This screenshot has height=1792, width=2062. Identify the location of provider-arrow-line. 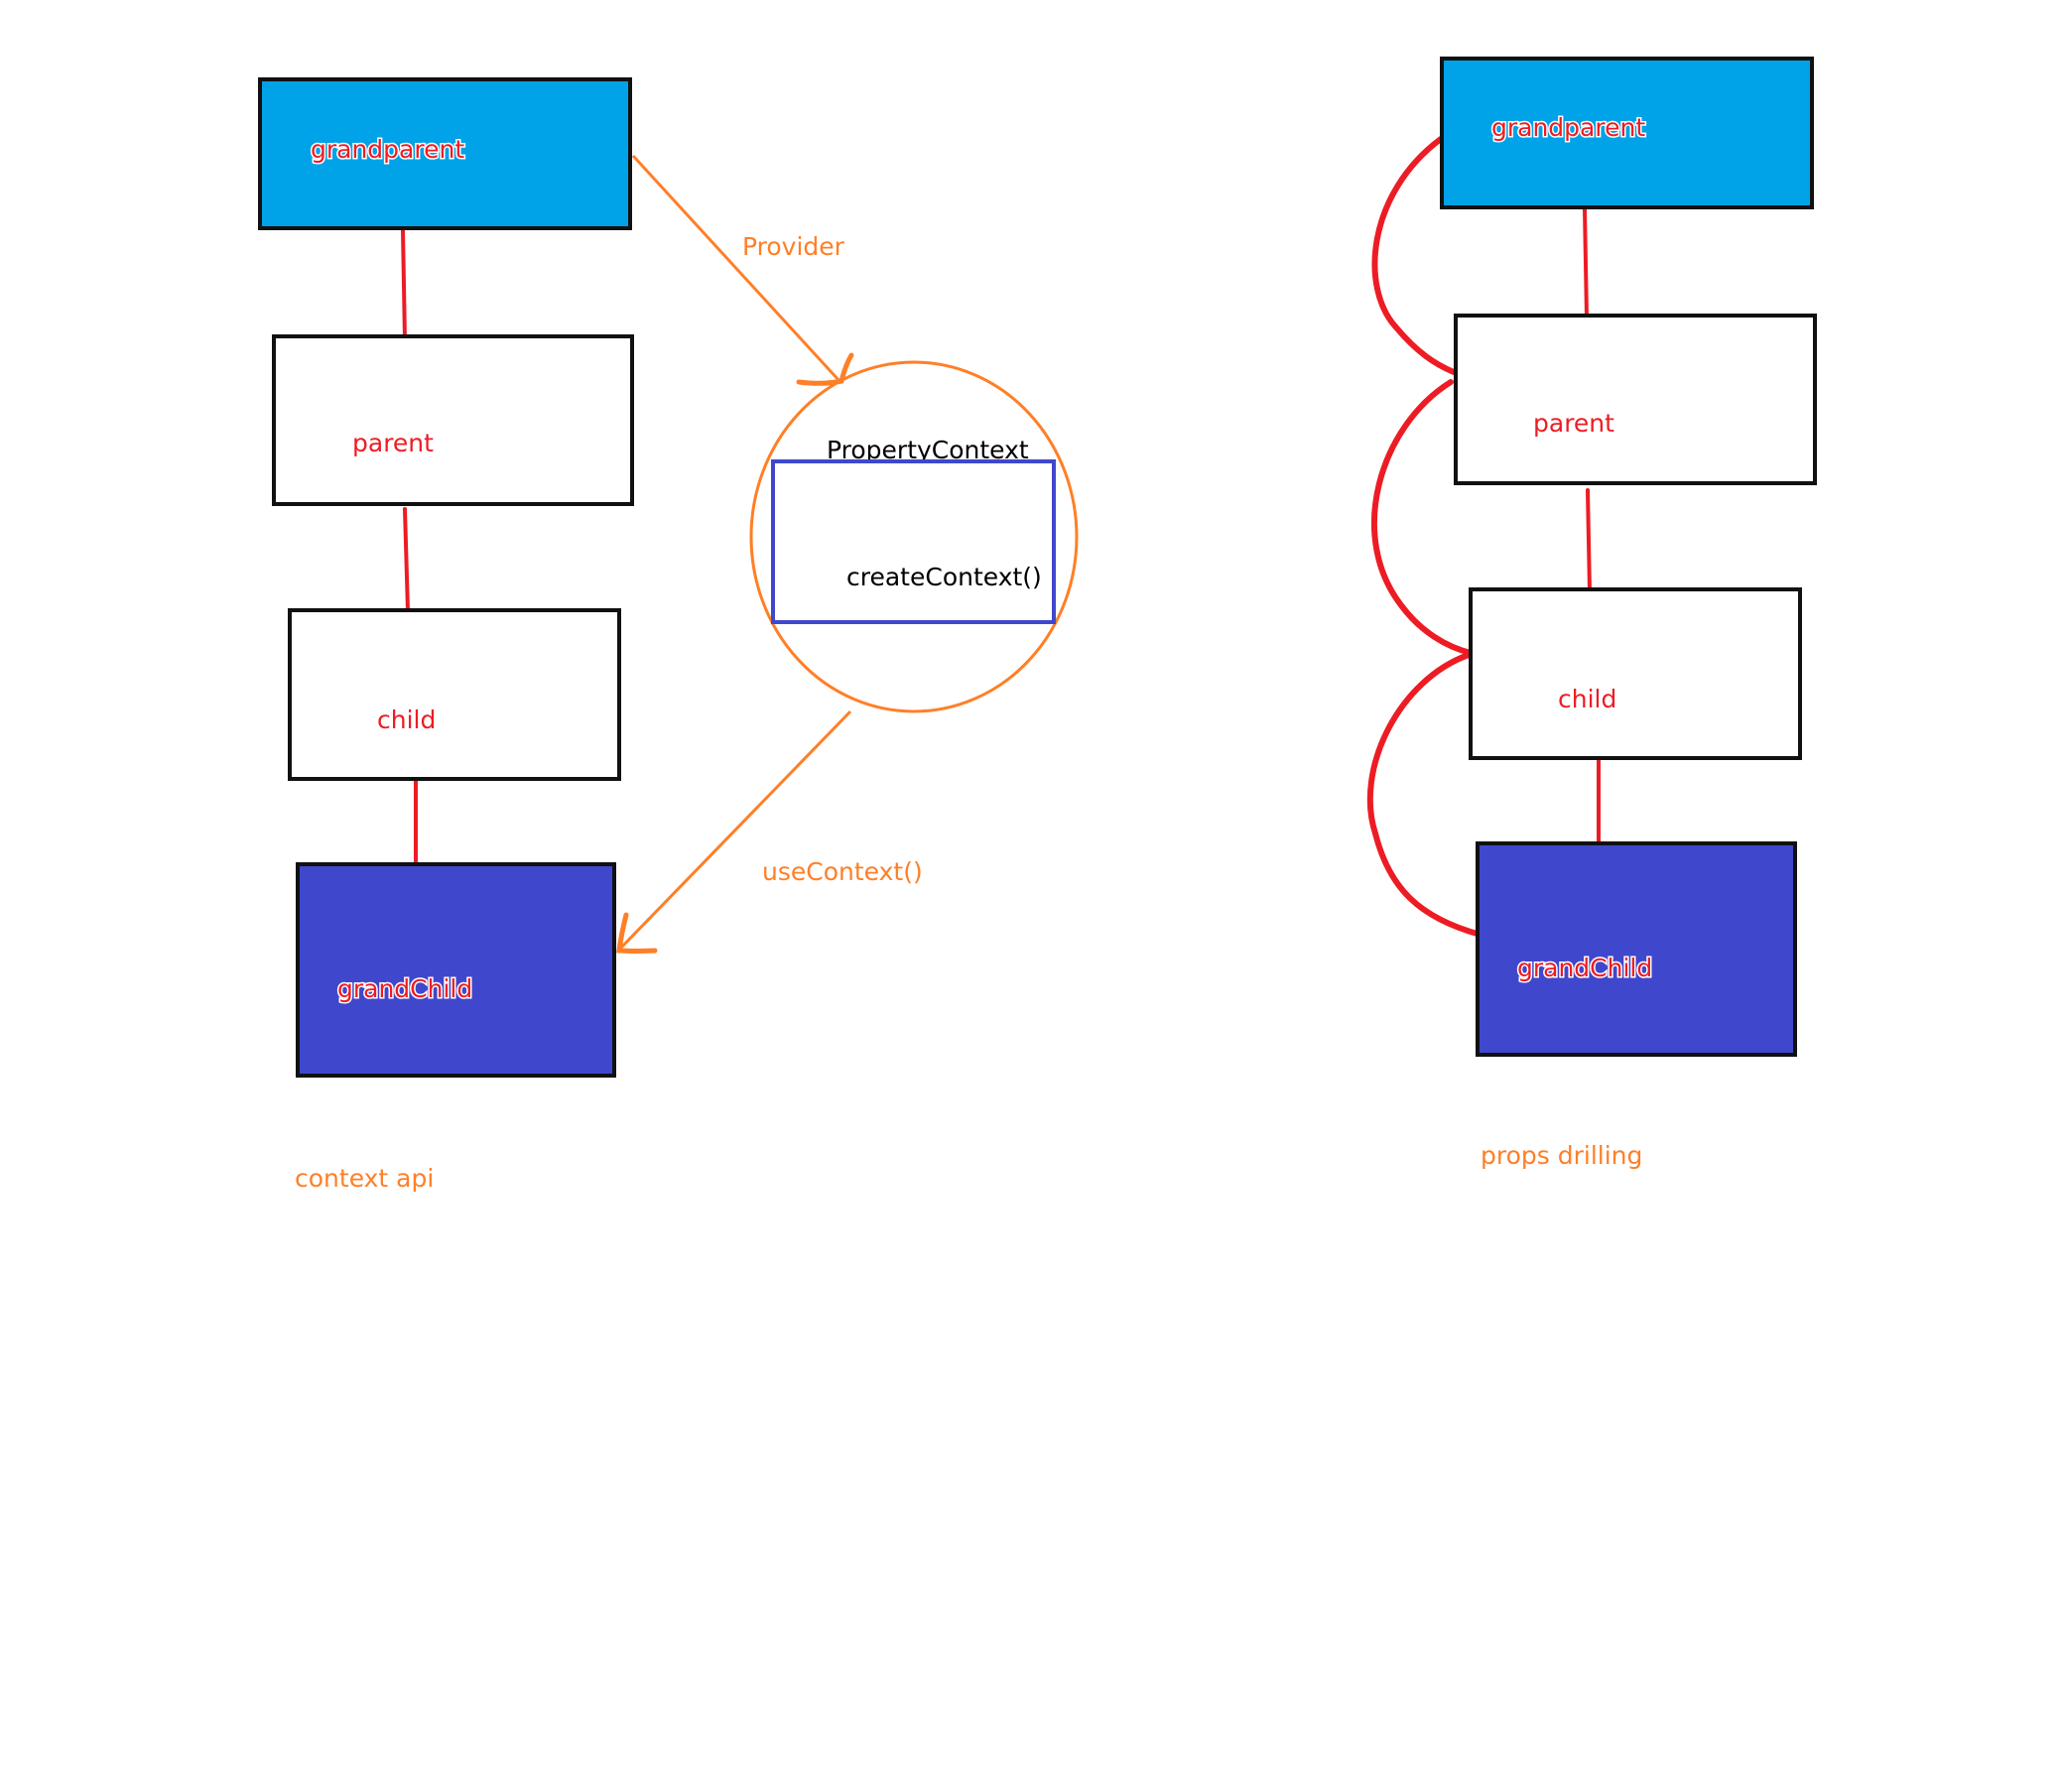
(736, 268).